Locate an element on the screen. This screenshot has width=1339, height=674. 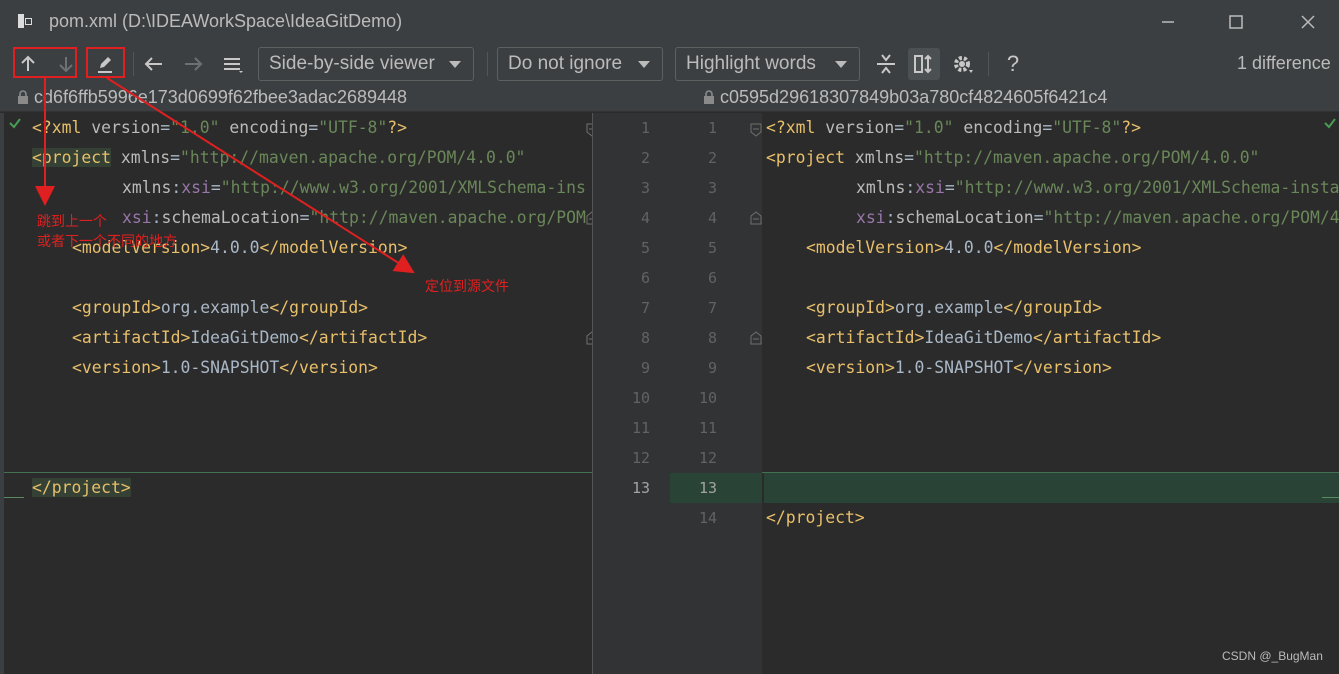
right-line-number: 13 is located at coordinates (707, 488).